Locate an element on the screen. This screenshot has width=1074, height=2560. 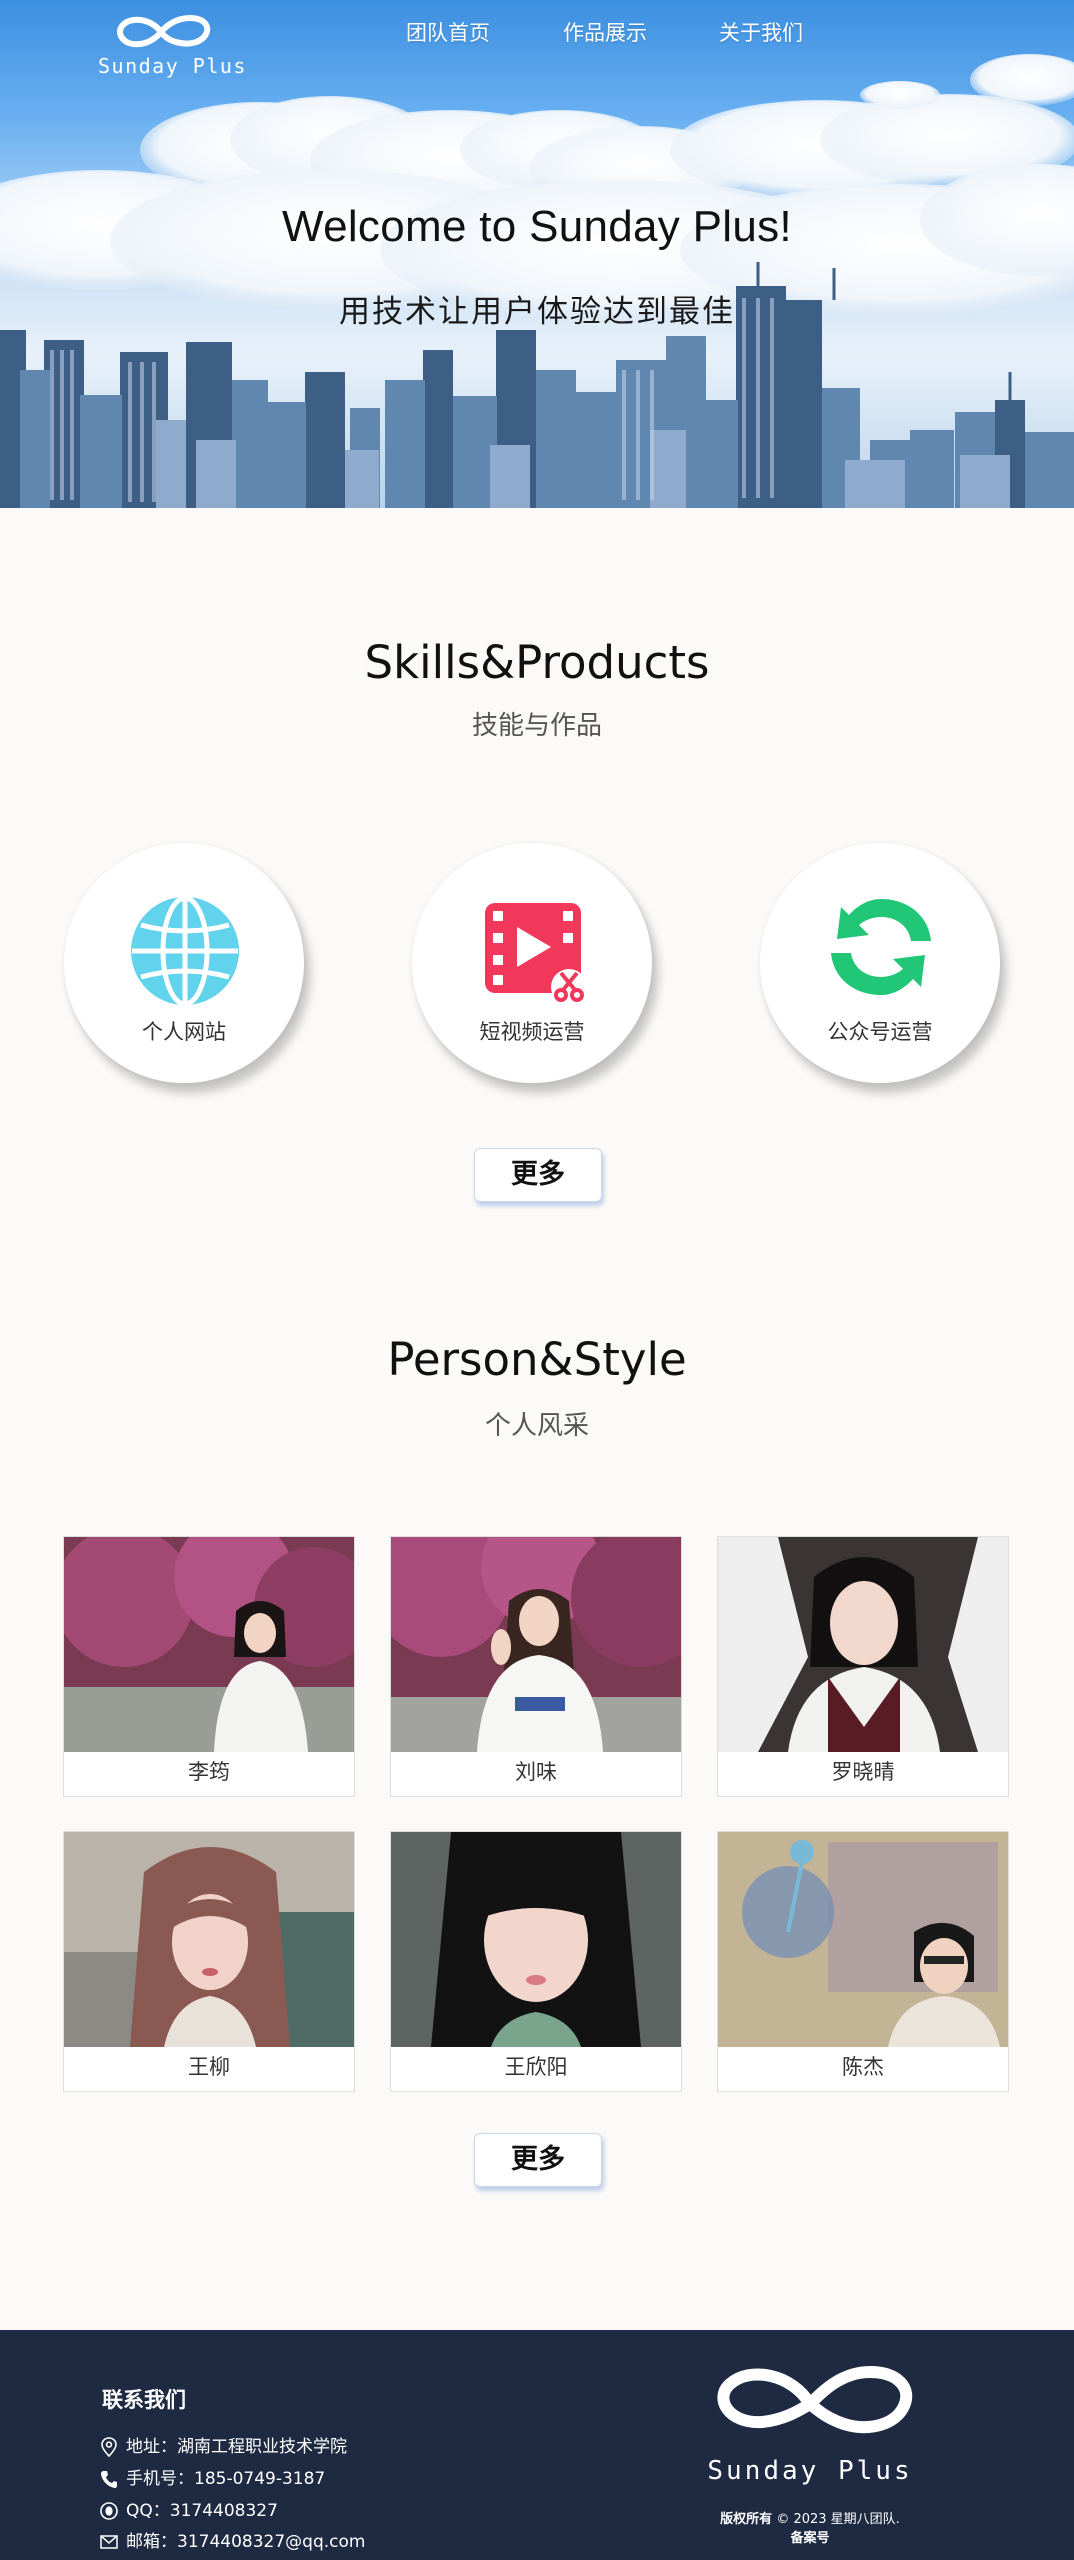
globe-icon is located at coordinates (185, 951).